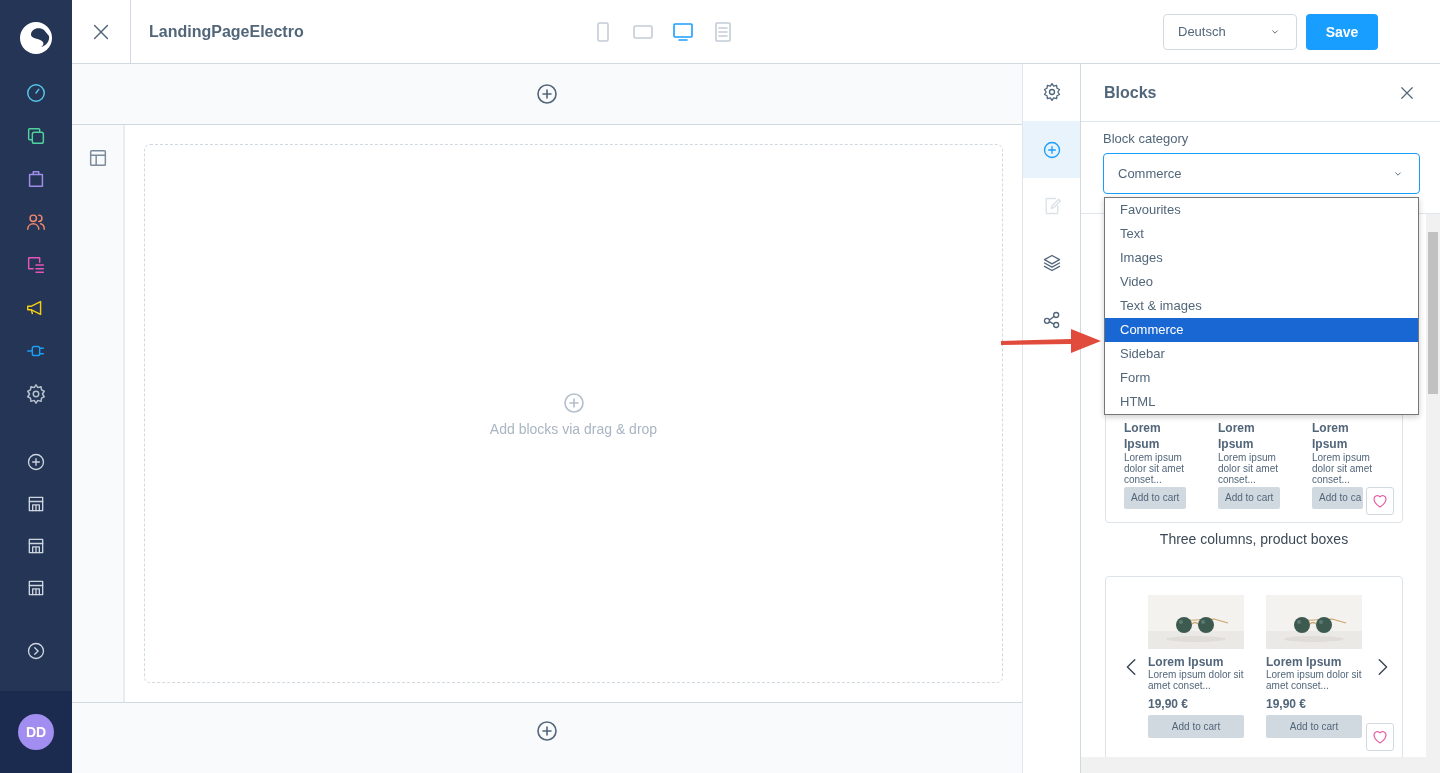 This screenshot has height=773, width=1440. Describe the element at coordinates (1261, 378) in the screenshot. I see `dropdown-option: Form` at that location.